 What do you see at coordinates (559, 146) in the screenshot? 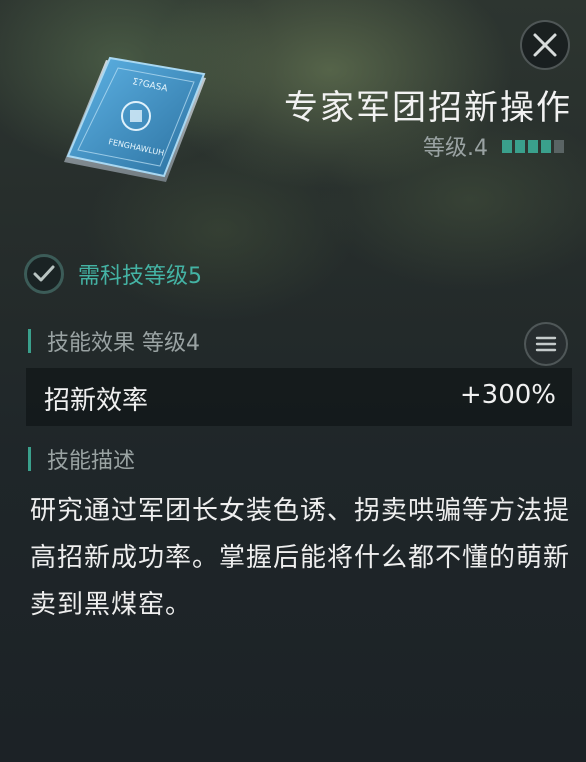
I see `level-pip-empty` at bounding box center [559, 146].